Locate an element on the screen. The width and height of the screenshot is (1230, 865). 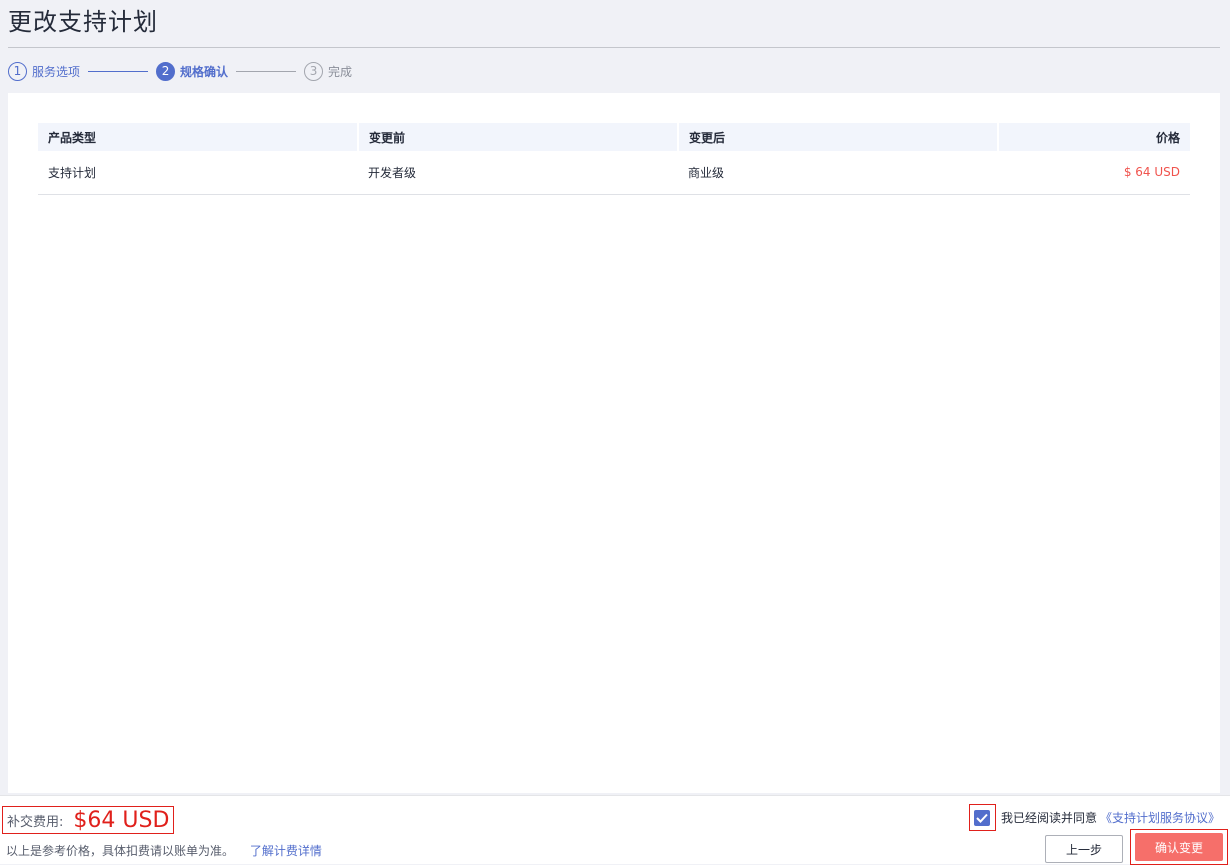
step-number: 2 is located at coordinates (166, 71).